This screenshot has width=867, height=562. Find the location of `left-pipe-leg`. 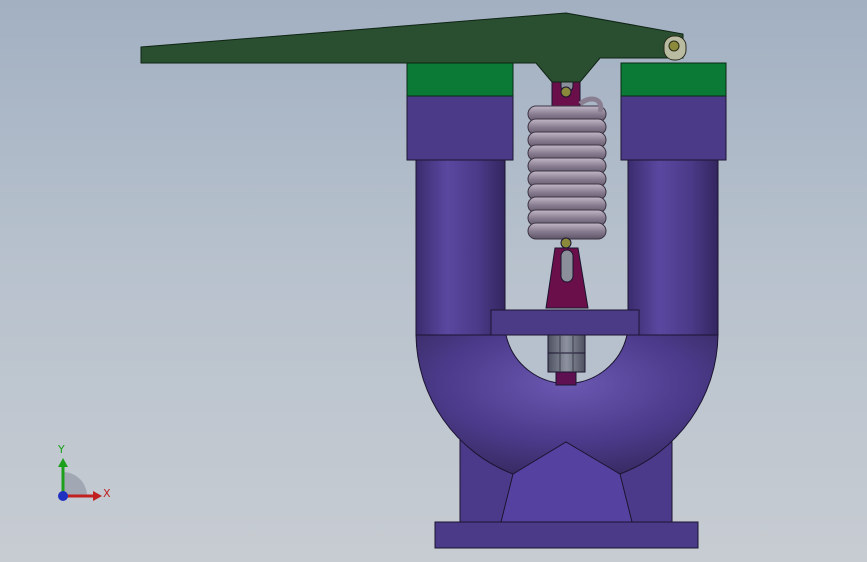

left-pipe-leg is located at coordinates (460, 247).